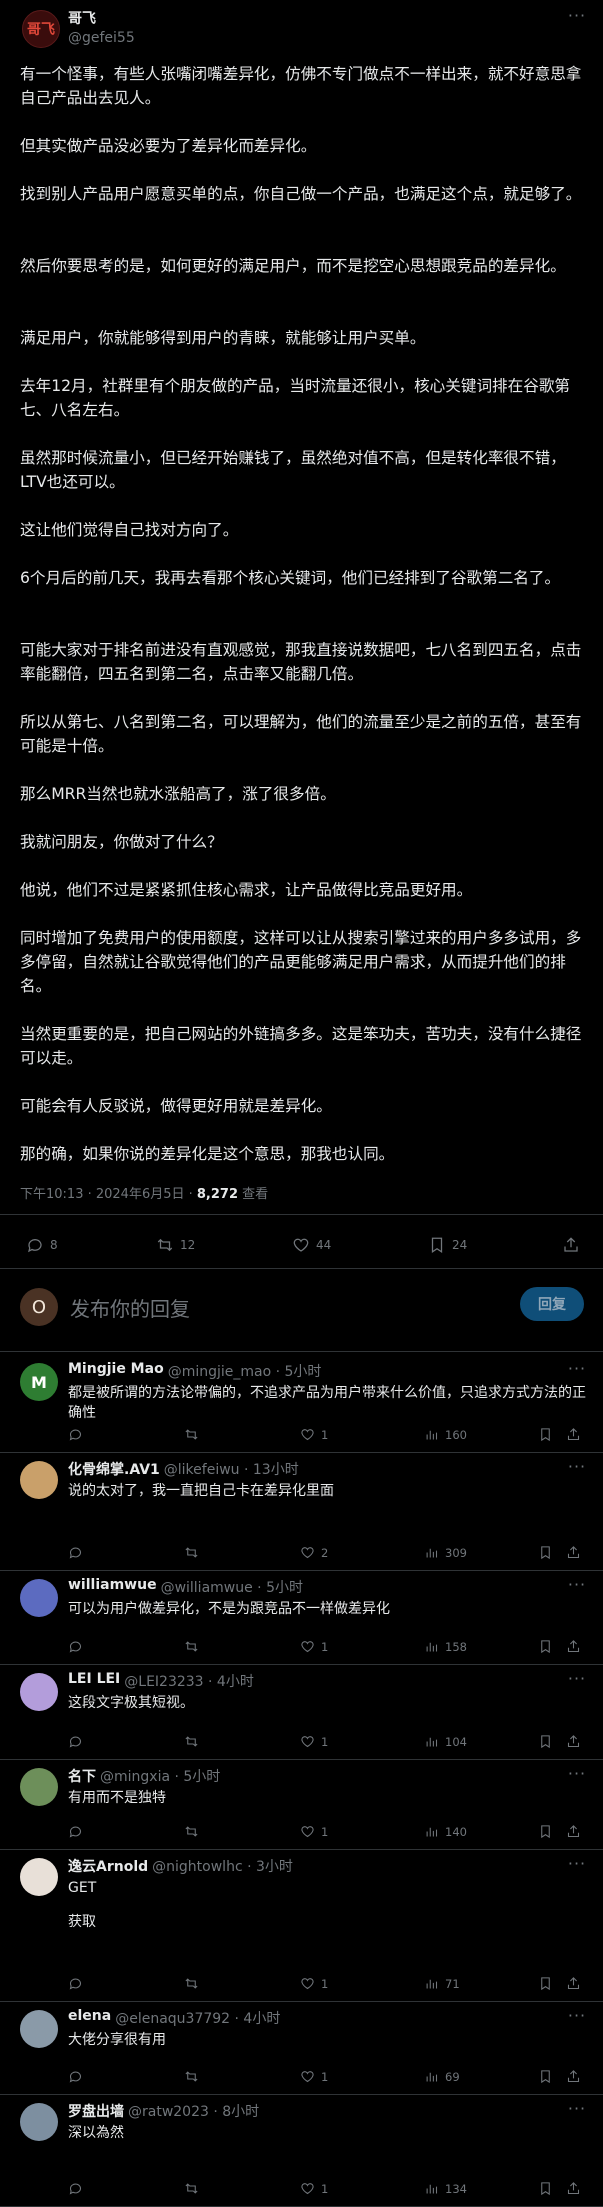  What do you see at coordinates (89, 2018) in the screenshot?
I see `comment-author-name: elena` at bounding box center [89, 2018].